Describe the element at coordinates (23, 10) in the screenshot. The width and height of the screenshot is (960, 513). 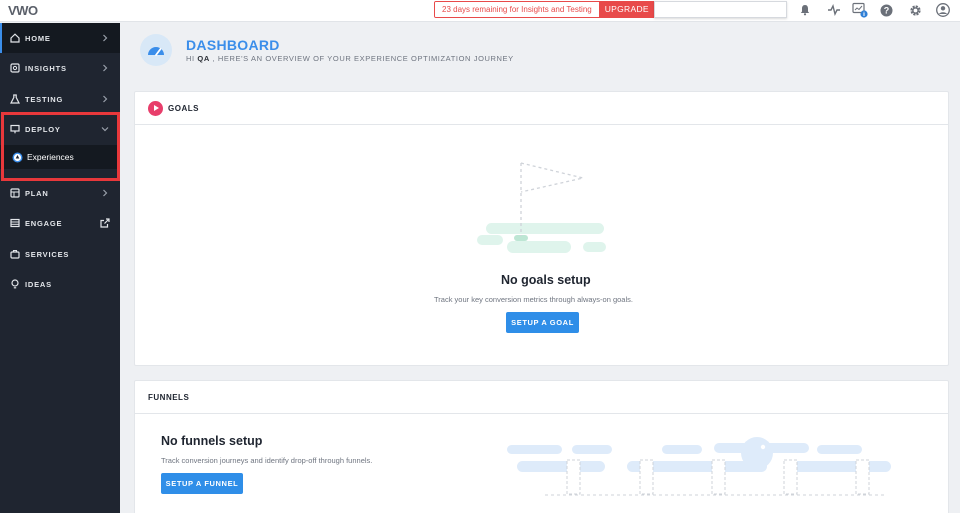
I see `vwo-logo: VWO` at that location.